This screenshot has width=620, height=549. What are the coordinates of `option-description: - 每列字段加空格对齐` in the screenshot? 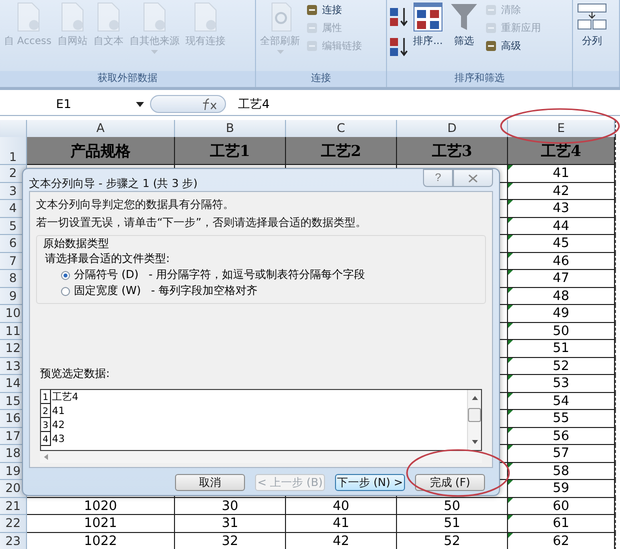 It's located at (204, 291).